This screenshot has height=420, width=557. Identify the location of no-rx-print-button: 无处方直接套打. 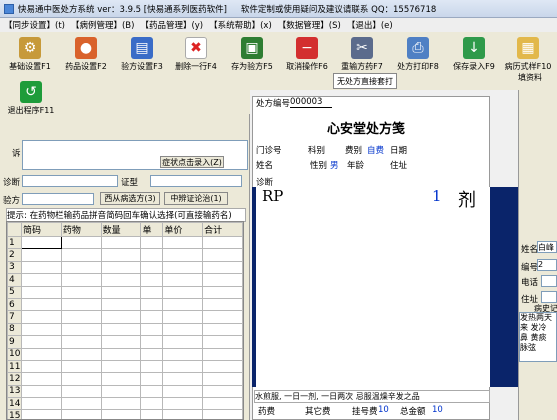
(365, 81).